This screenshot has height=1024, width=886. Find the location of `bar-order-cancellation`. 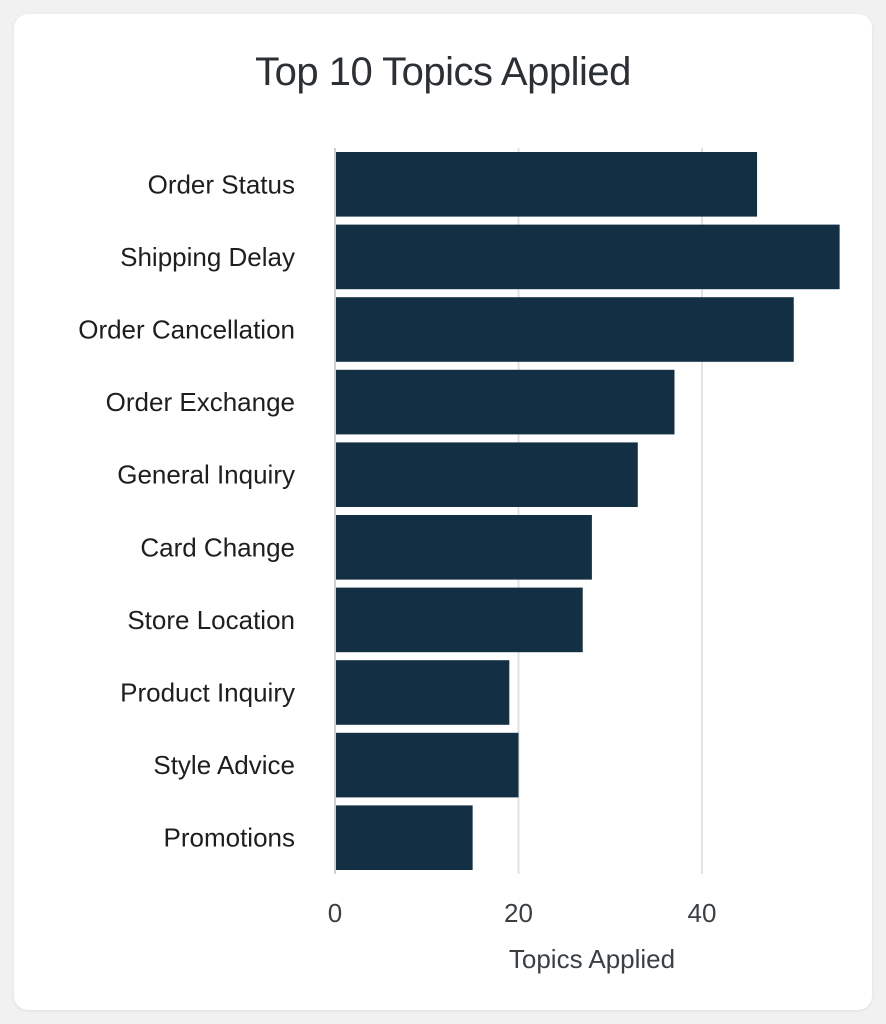

bar-order-cancellation is located at coordinates (565, 329).